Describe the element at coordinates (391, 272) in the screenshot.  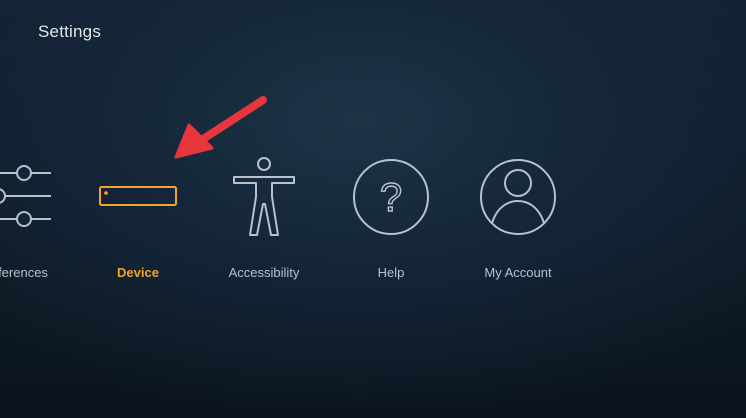
I see `menu-item-label: Help` at that location.